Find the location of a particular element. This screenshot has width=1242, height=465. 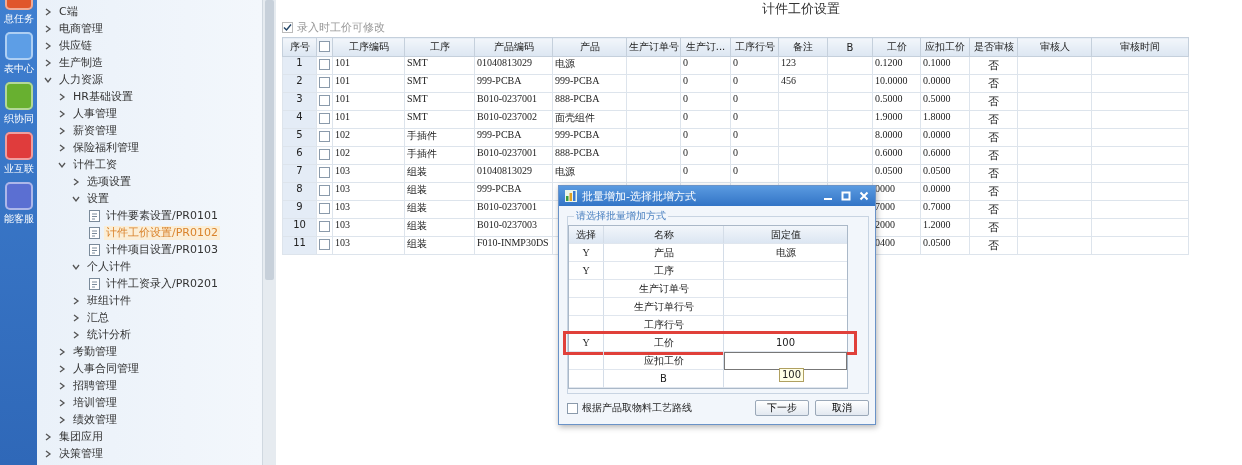

tooltip: 100 is located at coordinates (792, 375).